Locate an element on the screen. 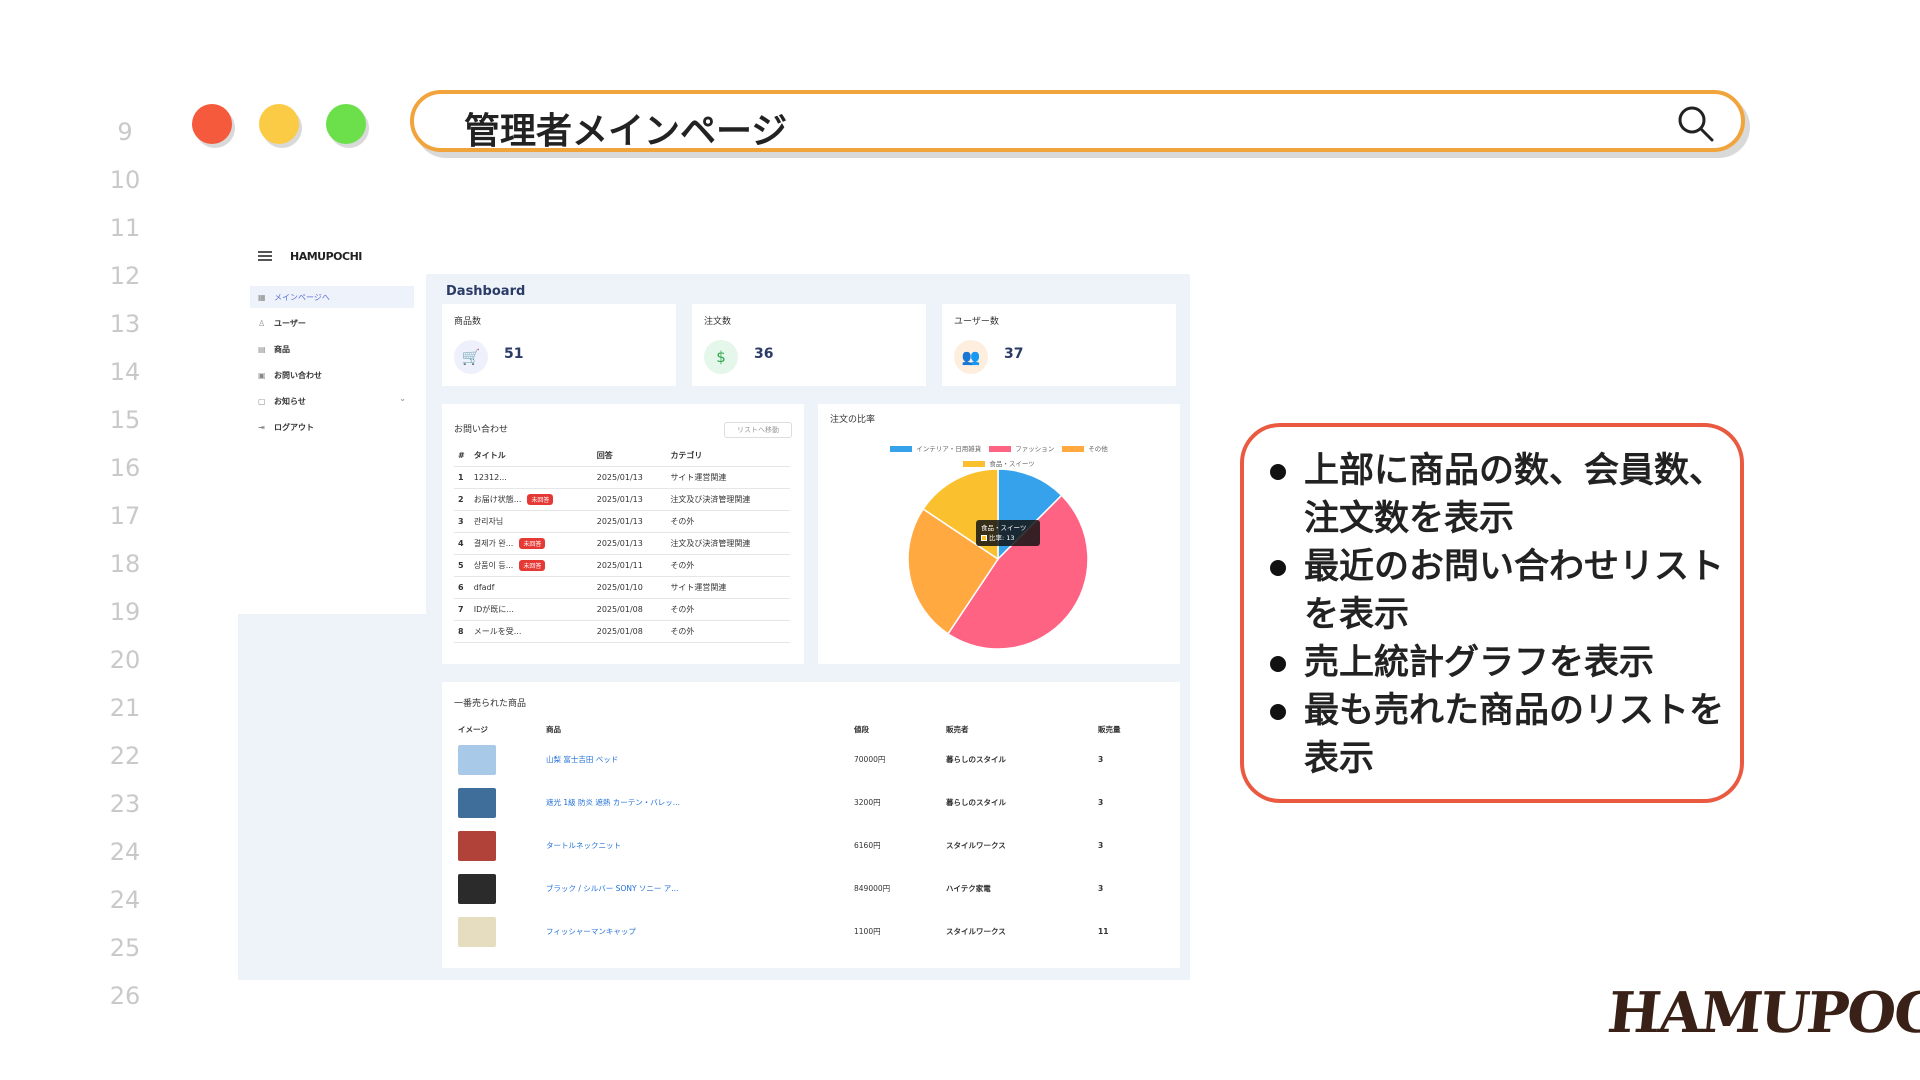 The height and width of the screenshot is (1080, 1920). stat-value: 37 is located at coordinates (1014, 354).